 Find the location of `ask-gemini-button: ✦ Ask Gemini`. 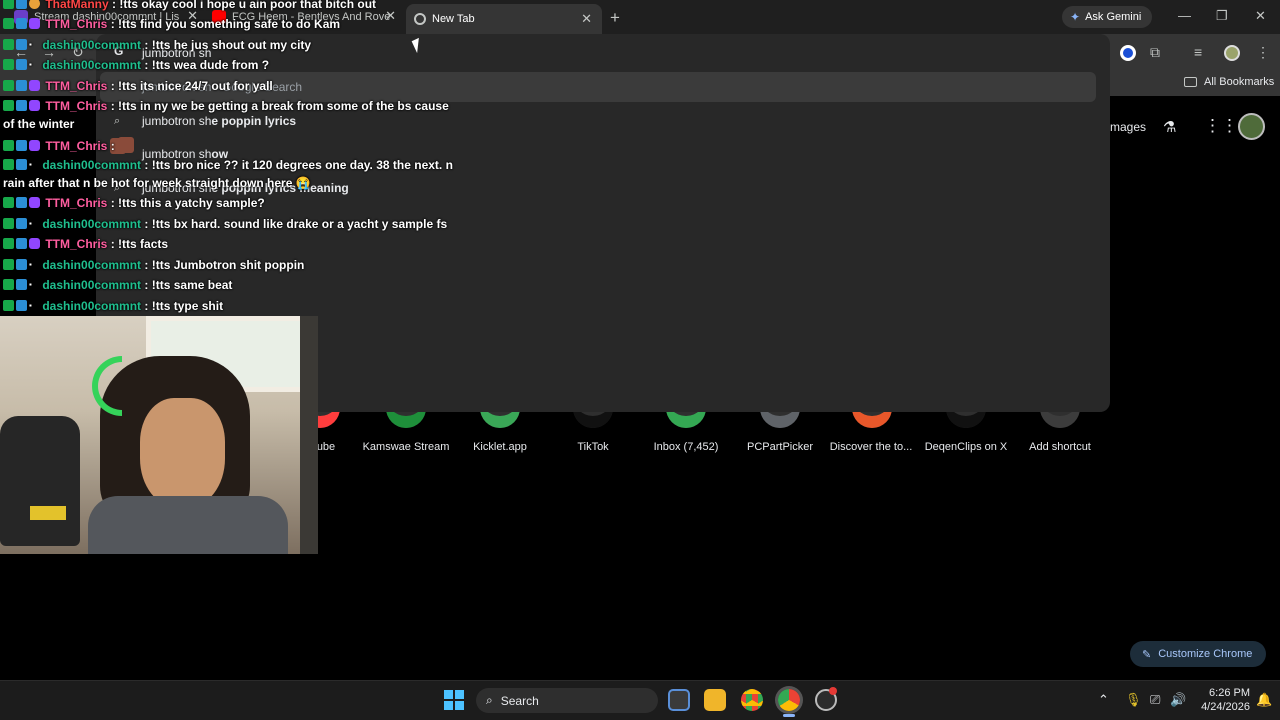

ask-gemini-button: ✦ Ask Gemini is located at coordinates (1107, 17).